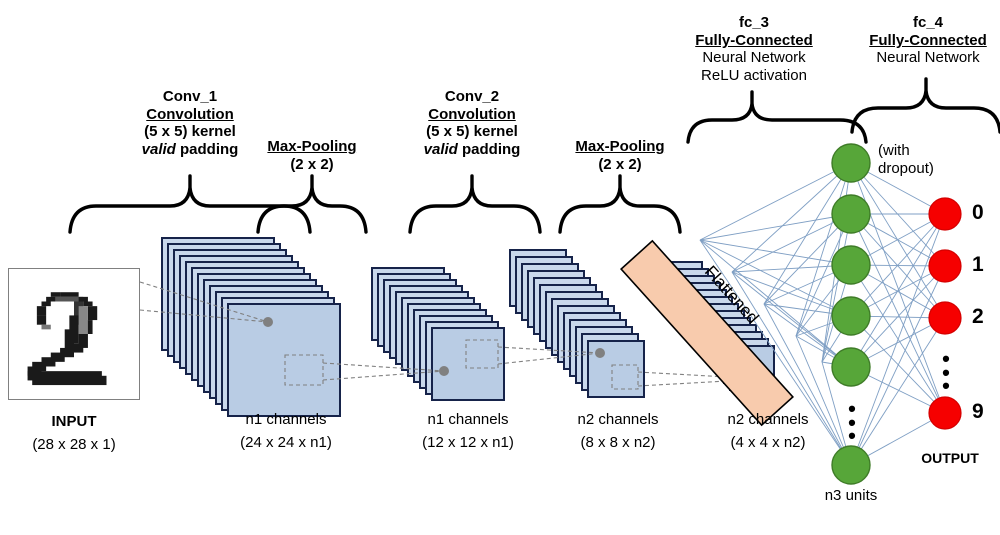  Describe the element at coordinates (978, 411) in the screenshot. I see `output-label-9: 9` at that location.